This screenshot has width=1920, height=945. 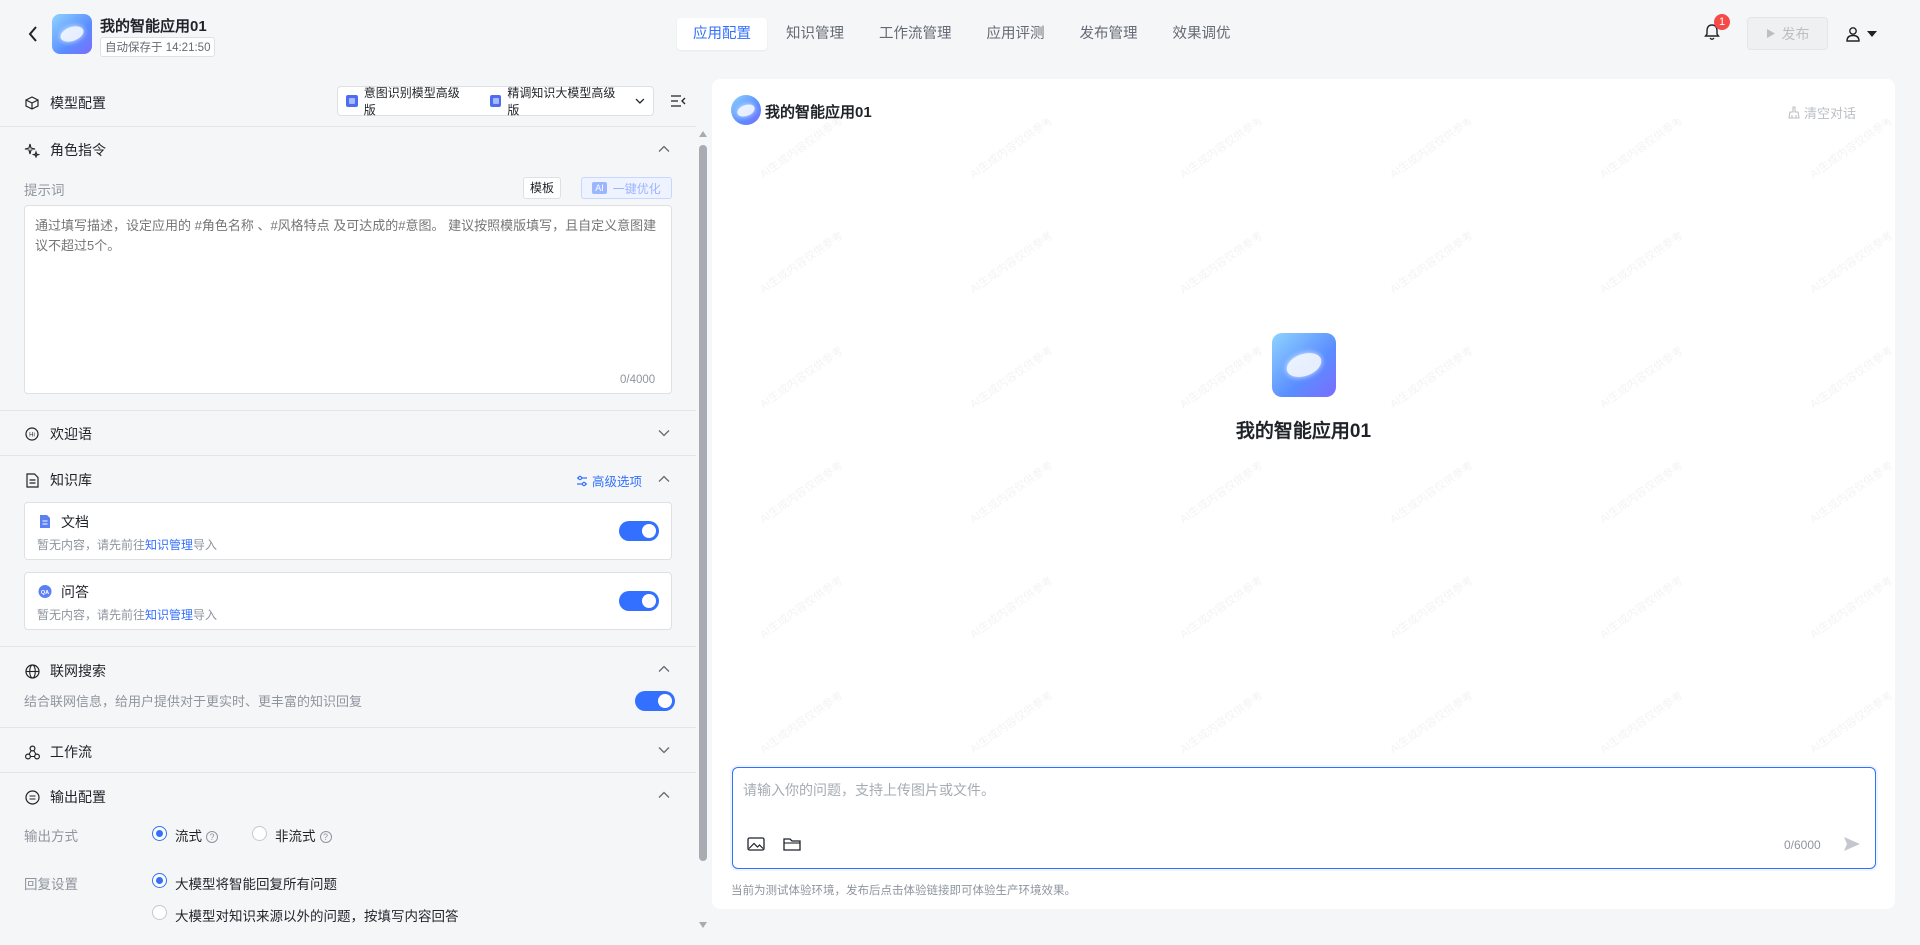 What do you see at coordinates (1872, 34) in the screenshot?
I see `caret-down-icon` at bounding box center [1872, 34].